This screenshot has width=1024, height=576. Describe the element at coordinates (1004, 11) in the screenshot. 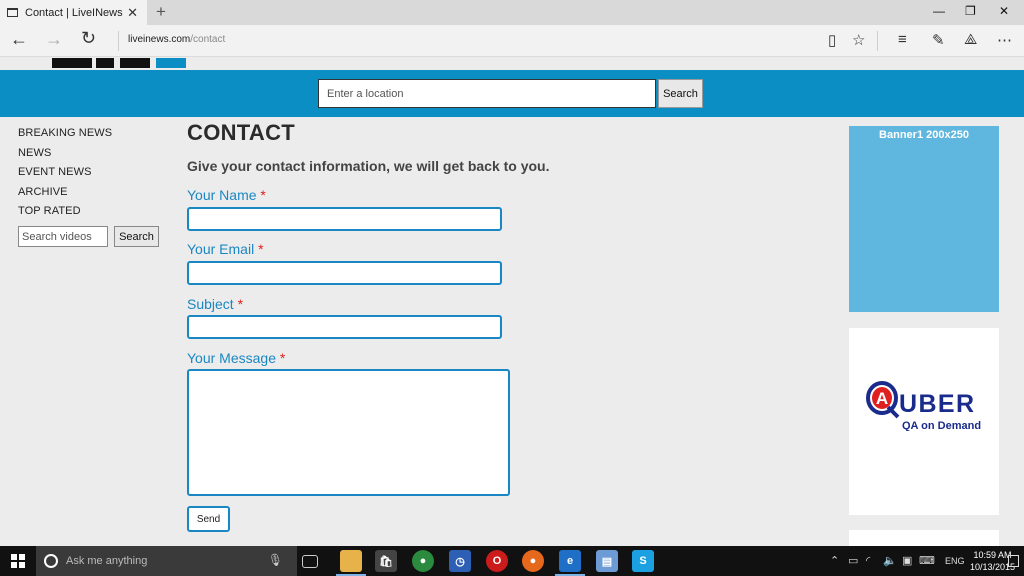

I see `close-window-icon: ✕` at that location.